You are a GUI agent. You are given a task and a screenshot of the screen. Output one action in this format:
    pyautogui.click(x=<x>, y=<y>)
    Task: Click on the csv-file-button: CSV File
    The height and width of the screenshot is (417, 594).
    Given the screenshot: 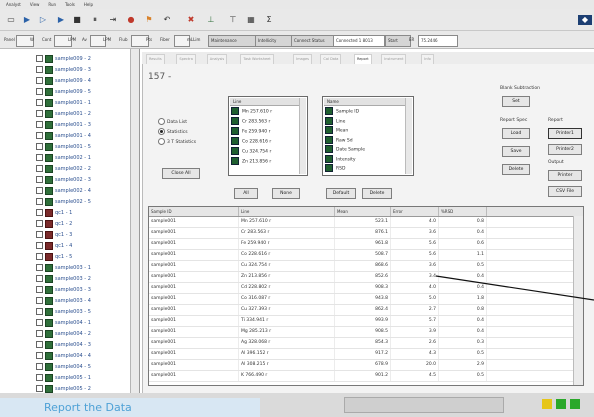 What is the action you would take?
    pyautogui.click(x=565, y=191)
    